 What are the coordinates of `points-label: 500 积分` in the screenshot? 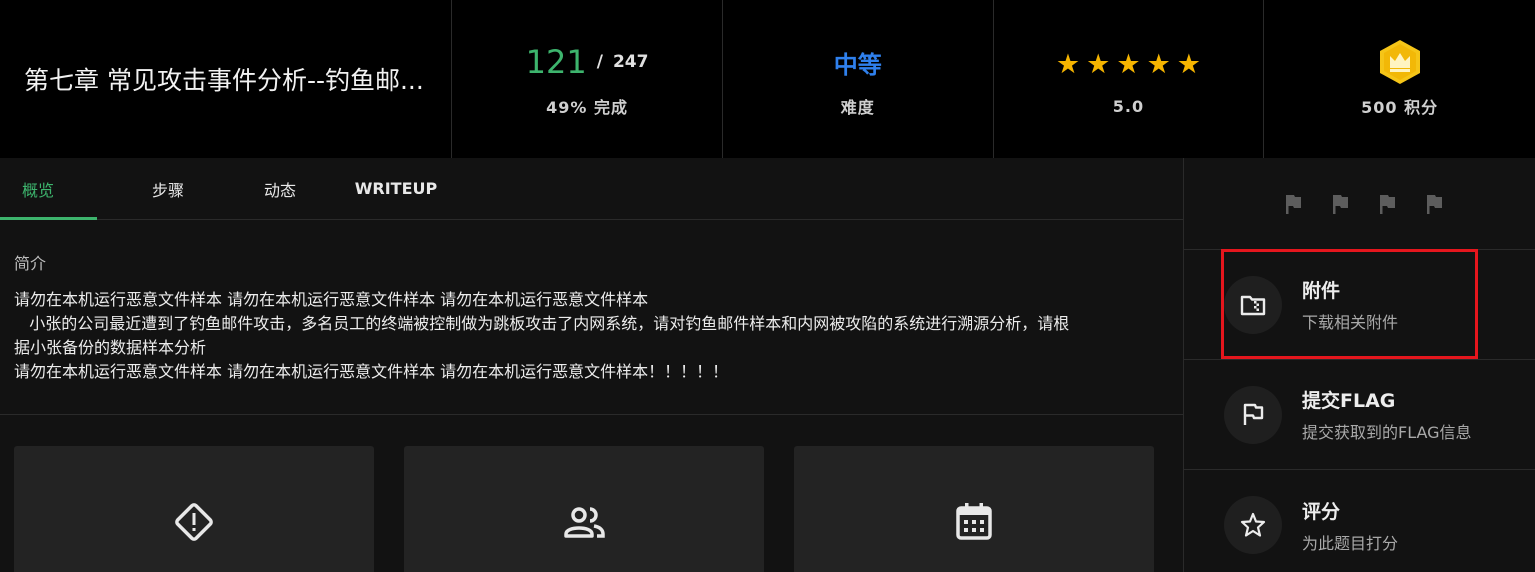 It's located at (1400, 107).